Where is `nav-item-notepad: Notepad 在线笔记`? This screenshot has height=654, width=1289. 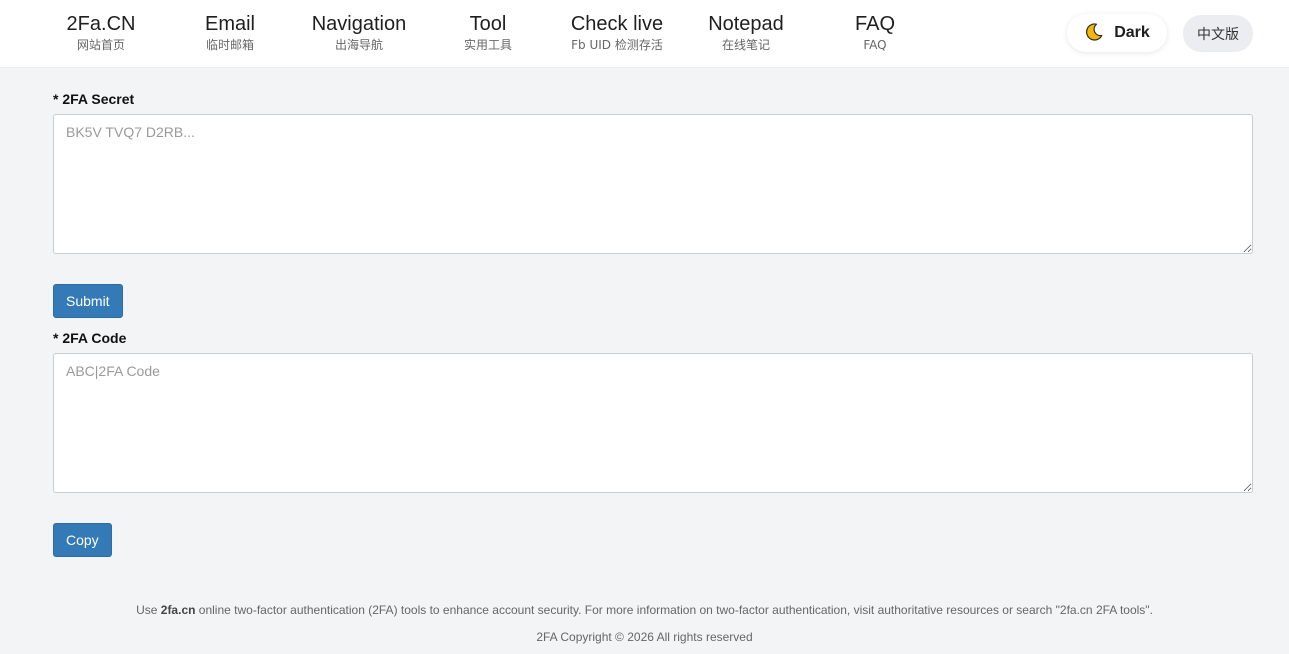
nav-item-notepad: Notepad 在线笔记 is located at coordinates (746, 32).